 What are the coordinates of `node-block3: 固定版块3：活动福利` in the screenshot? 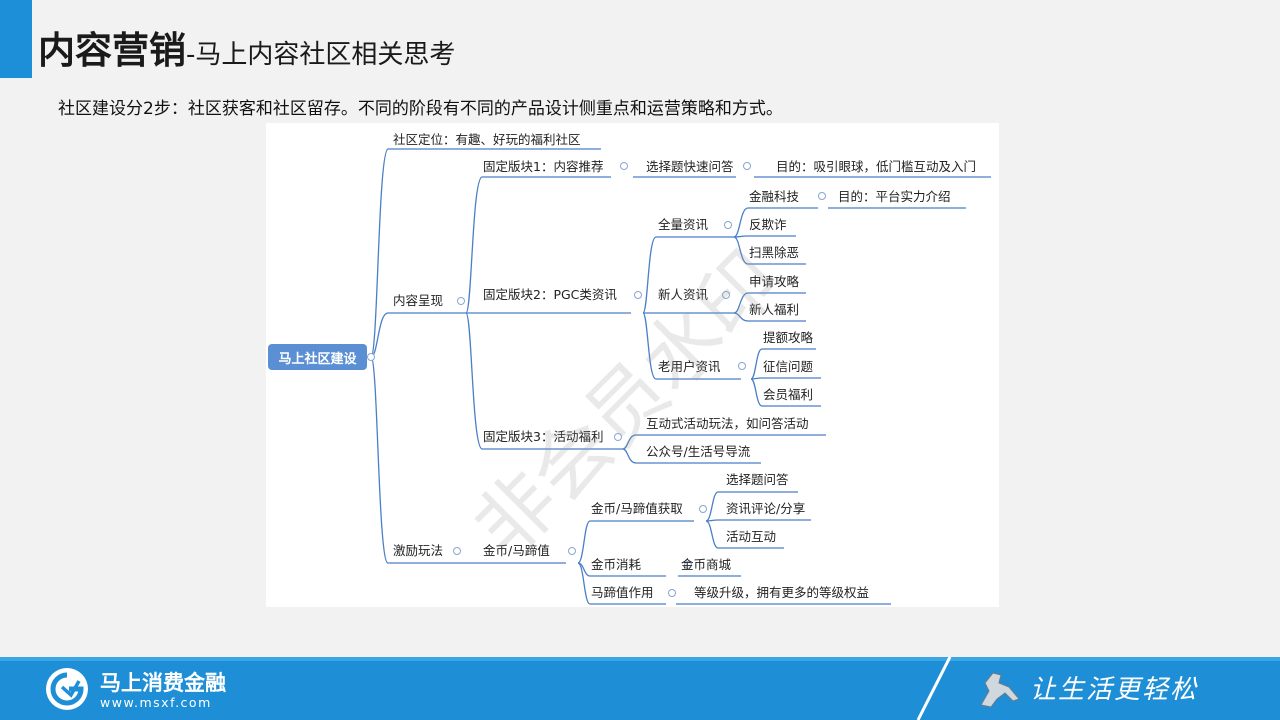 It's located at (543, 436).